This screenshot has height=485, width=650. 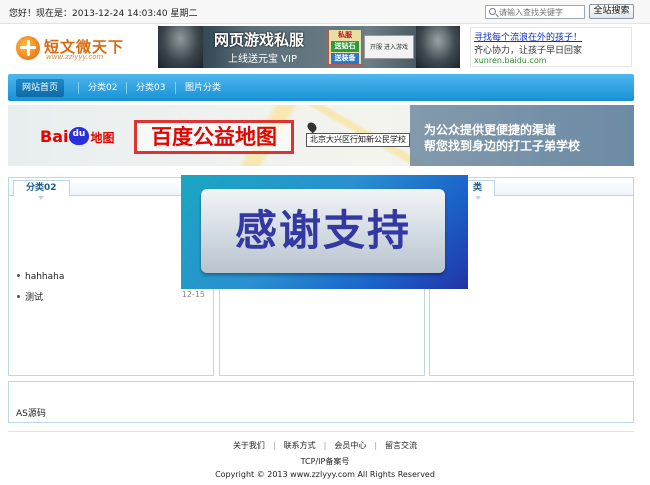 I want to click on box-title-tab: 分类02, so click(x=41, y=190).